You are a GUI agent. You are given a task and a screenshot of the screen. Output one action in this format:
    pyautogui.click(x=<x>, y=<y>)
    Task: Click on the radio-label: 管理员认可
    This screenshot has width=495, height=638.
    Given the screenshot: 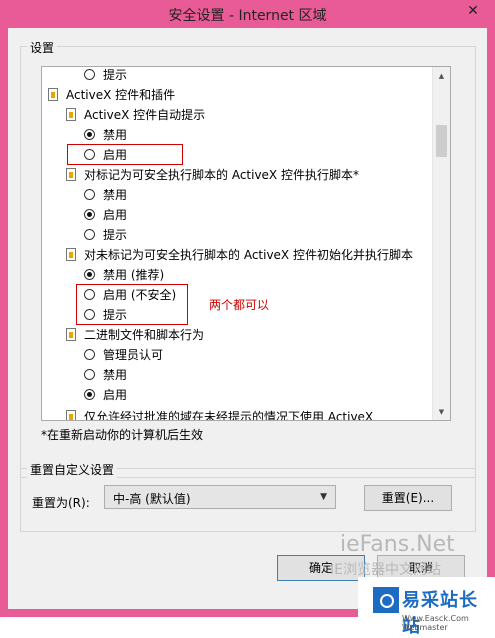 What is the action you would take?
    pyautogui.click(x=133, y=355)
    